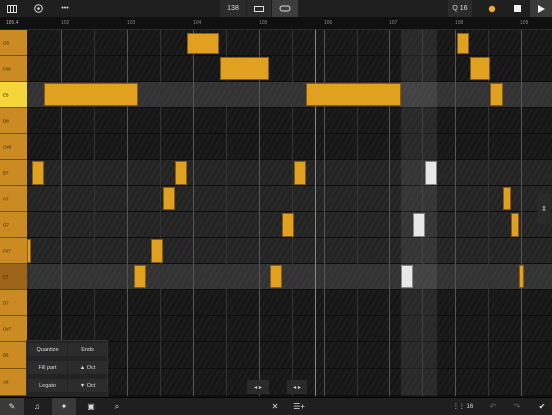  What do you see at coordinates (258, 387) in the screenshot?
I see `nav-left-button: ◂ ▸` at bounding box center [258, 387].